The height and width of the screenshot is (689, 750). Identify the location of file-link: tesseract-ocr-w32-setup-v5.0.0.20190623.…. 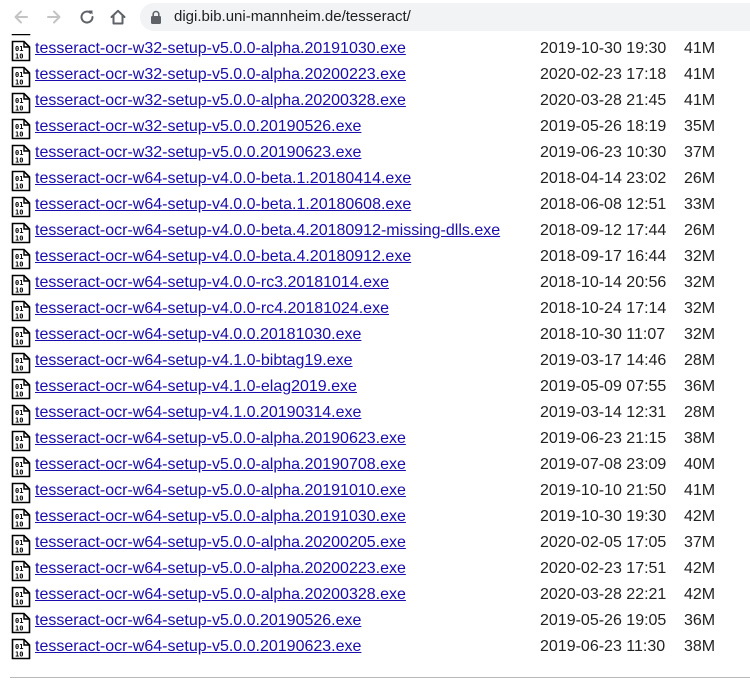
(198, 153).